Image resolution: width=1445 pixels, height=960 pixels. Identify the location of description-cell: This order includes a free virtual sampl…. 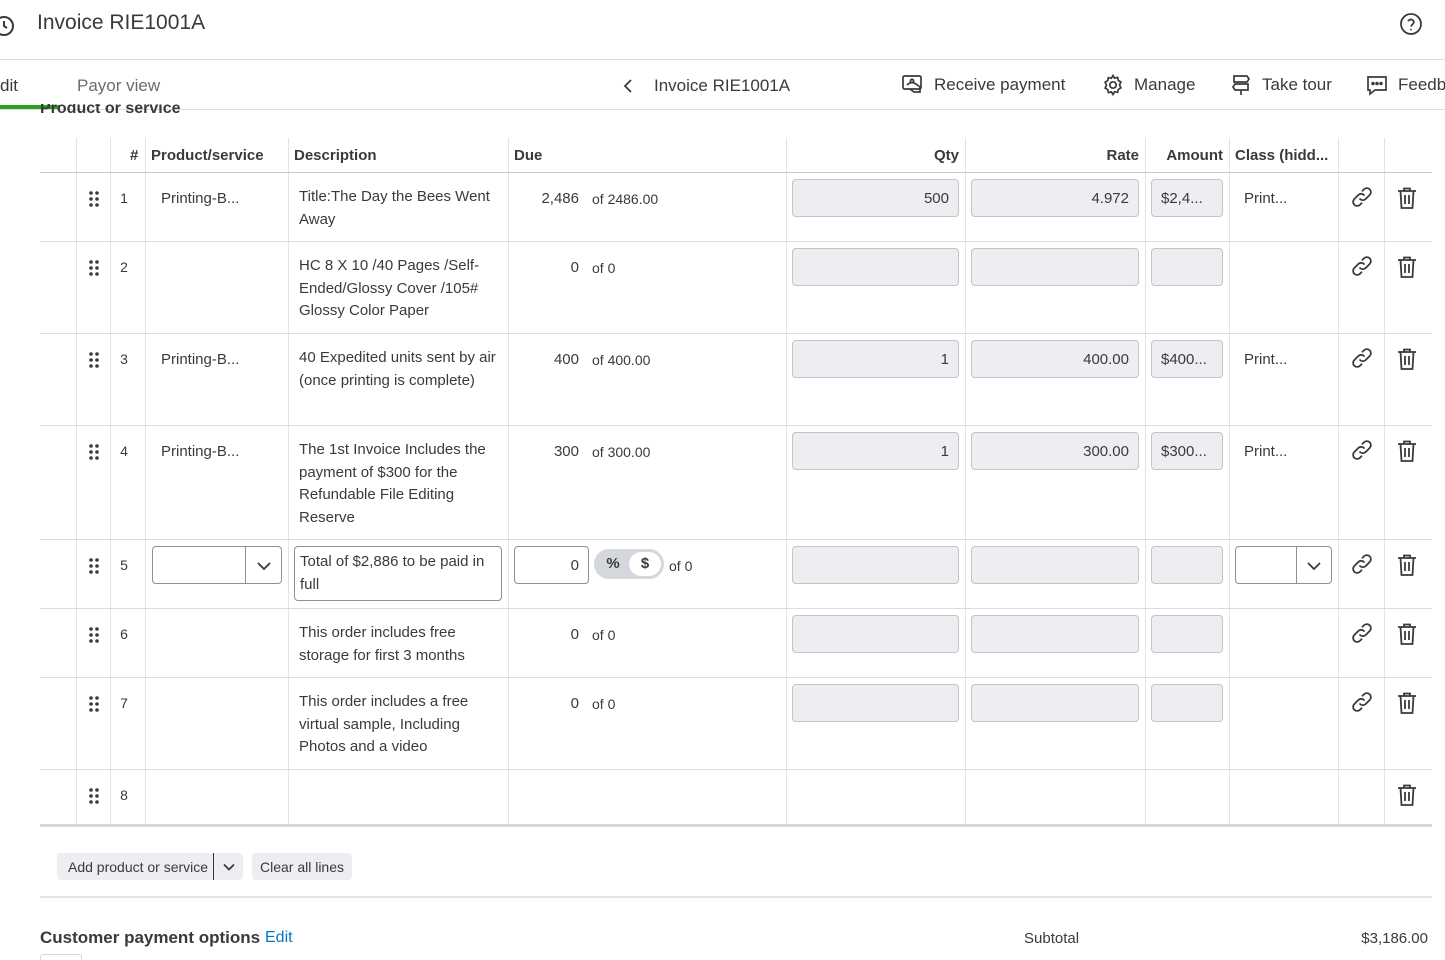
(399, 725).